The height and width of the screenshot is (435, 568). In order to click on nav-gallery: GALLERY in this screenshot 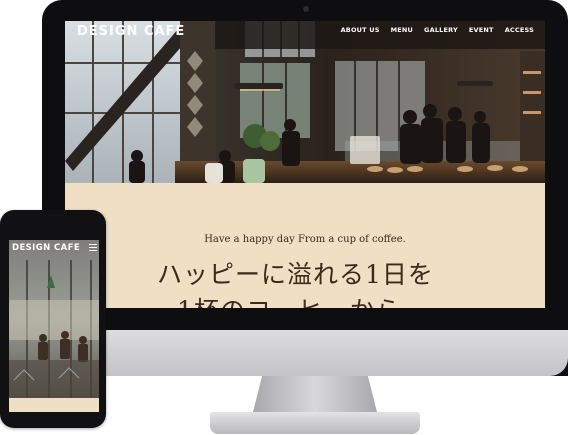, I will do `click(441, 30)`.